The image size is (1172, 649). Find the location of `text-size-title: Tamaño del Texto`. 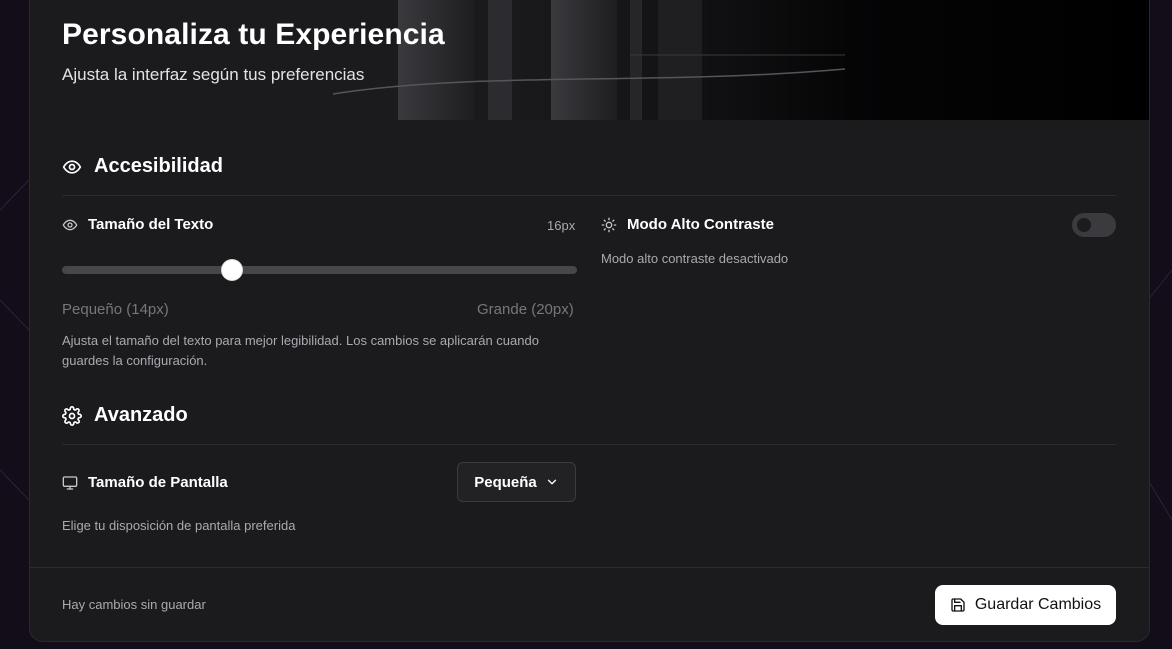

text-size-title: Tamaño del Texto is located at coordinates (151, 224).